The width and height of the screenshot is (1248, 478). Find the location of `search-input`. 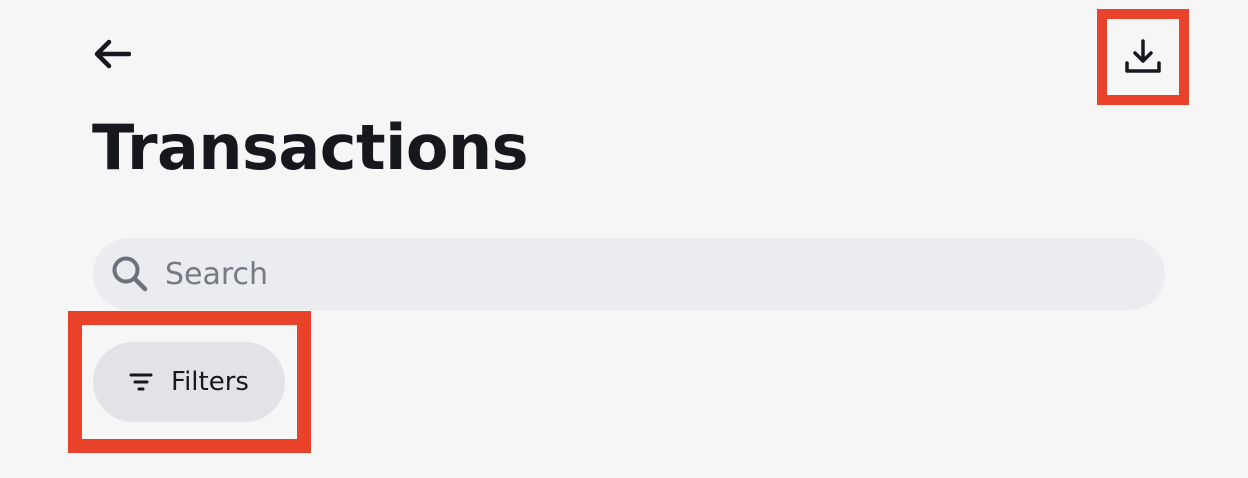

search-input is located at coordinates (615, 274).